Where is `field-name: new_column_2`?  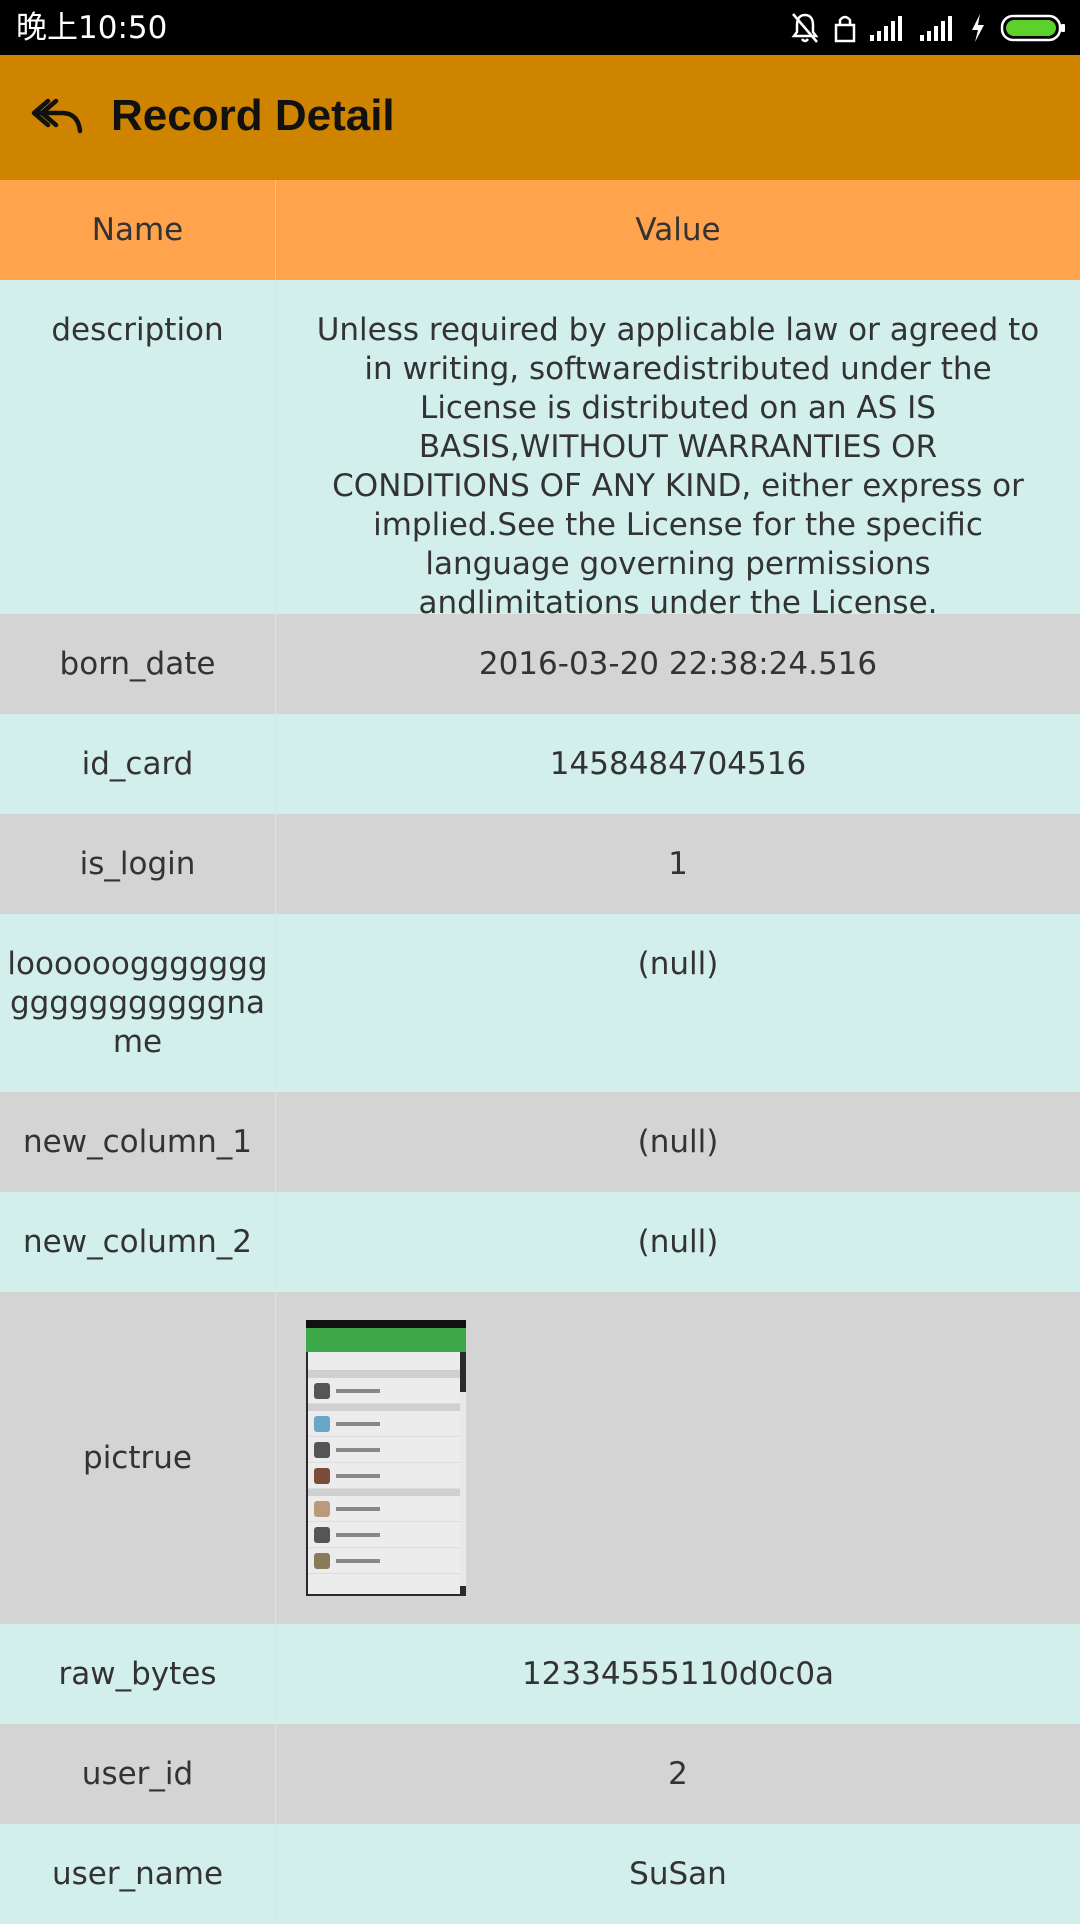
field-name: new_column_2 is located at coordinates (138, 1242).